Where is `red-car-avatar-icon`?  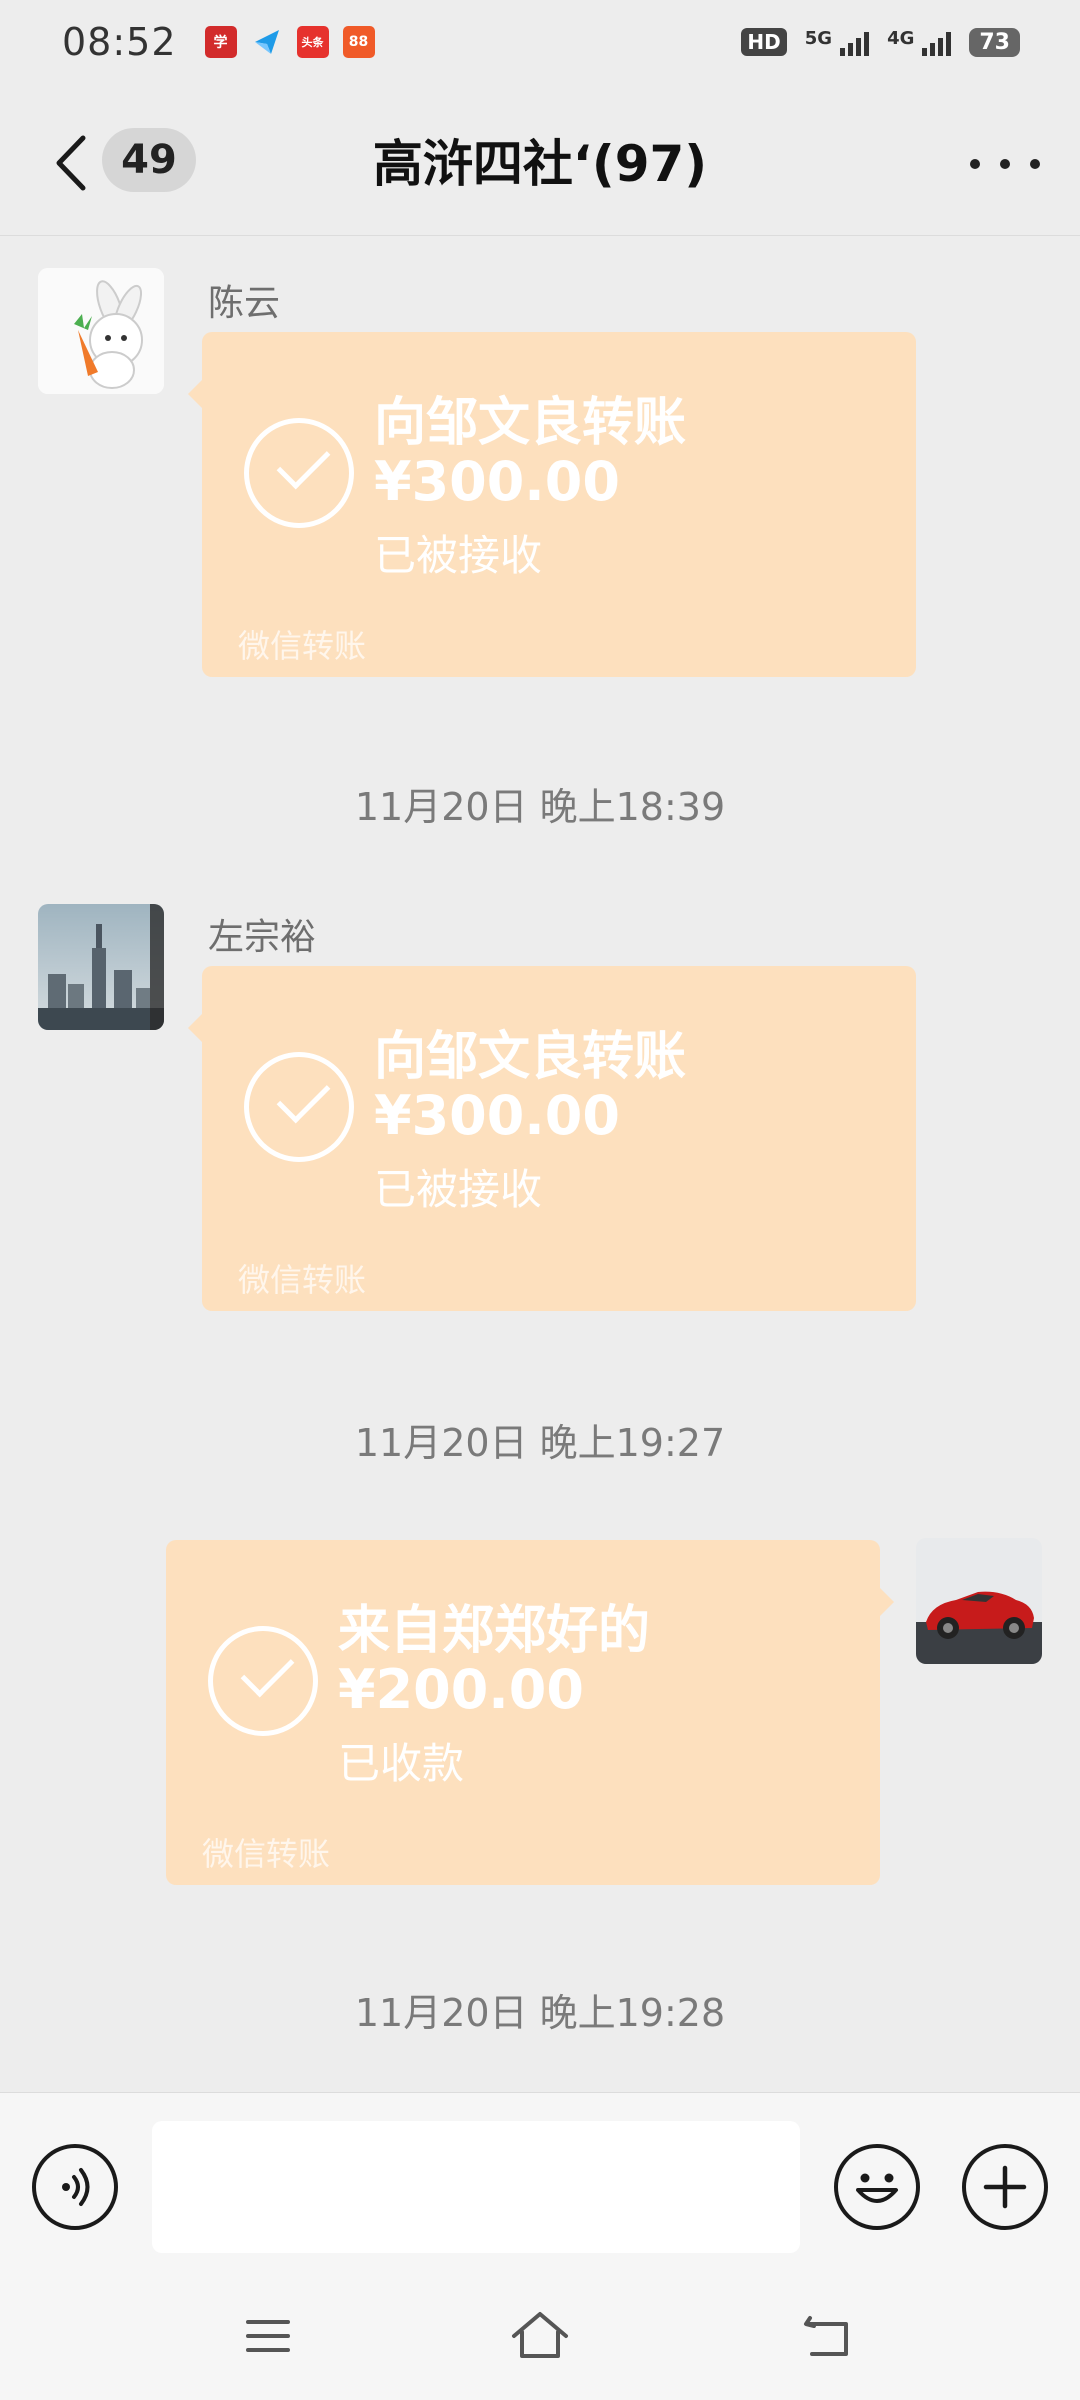 red-car-avatar-icon is located at coordinates (979, 1601).